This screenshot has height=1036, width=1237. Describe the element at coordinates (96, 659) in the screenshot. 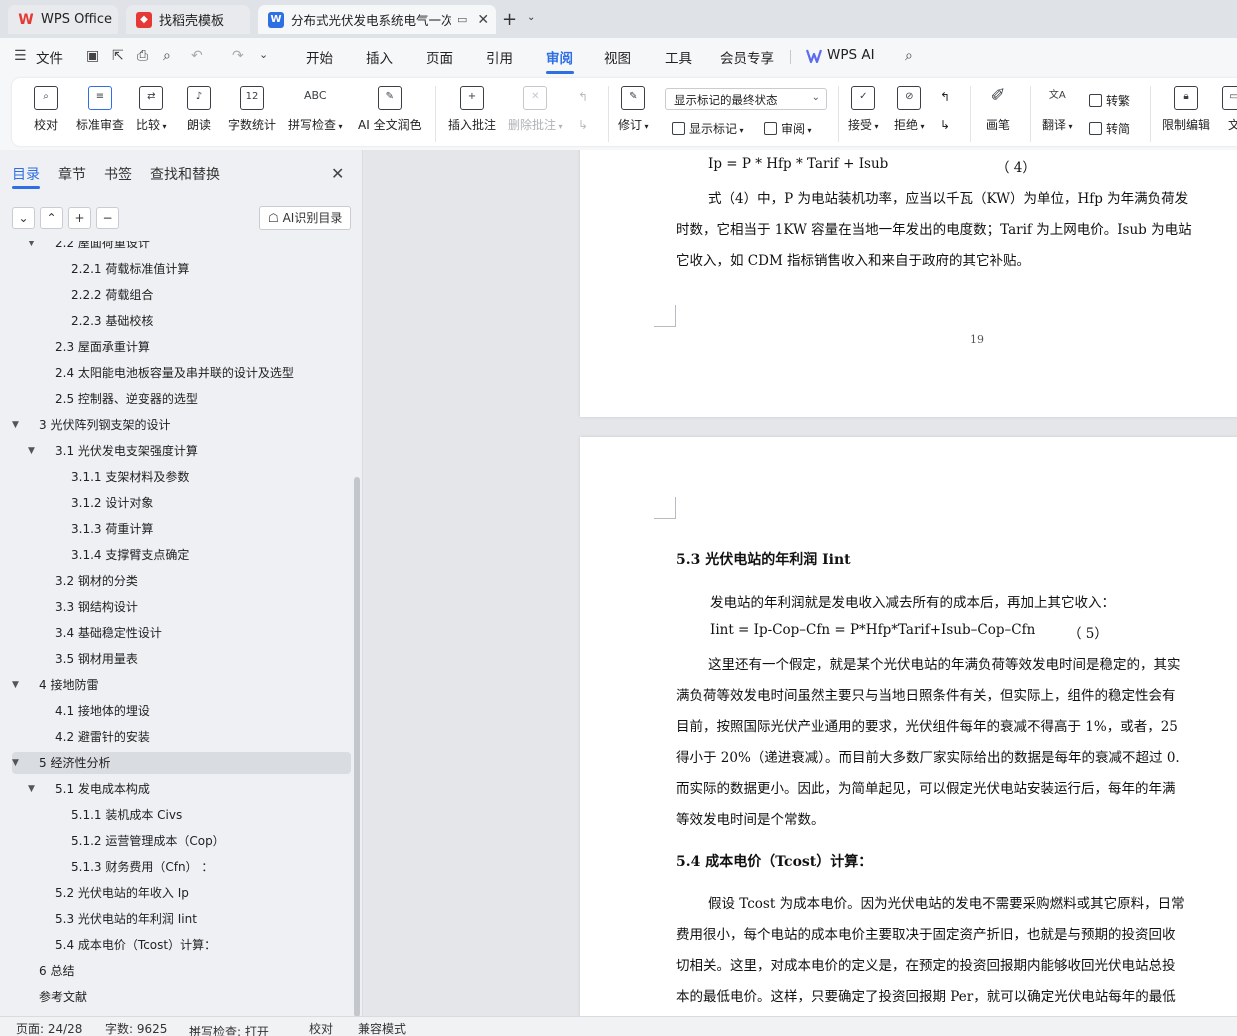

I see `toc-item: 3.5 钢材用量表` at that location.